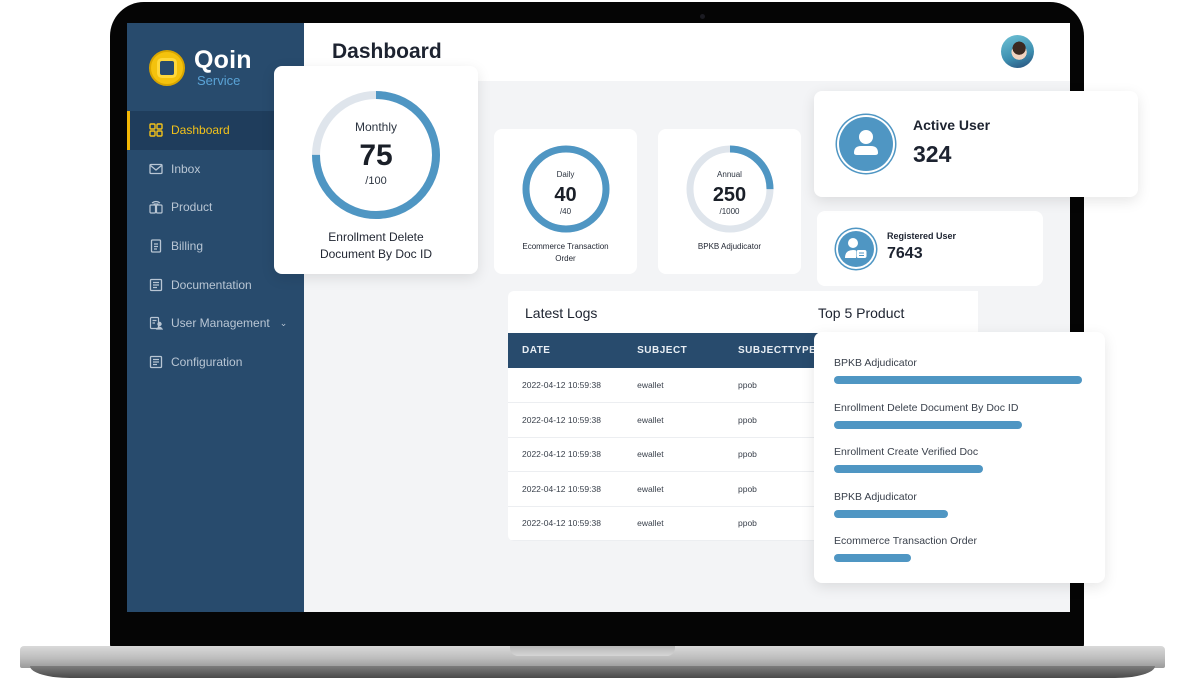 The height and width of the screenshot is (682, 1185). I want to click on active-user-card: Active User 324, so click(976, 144).